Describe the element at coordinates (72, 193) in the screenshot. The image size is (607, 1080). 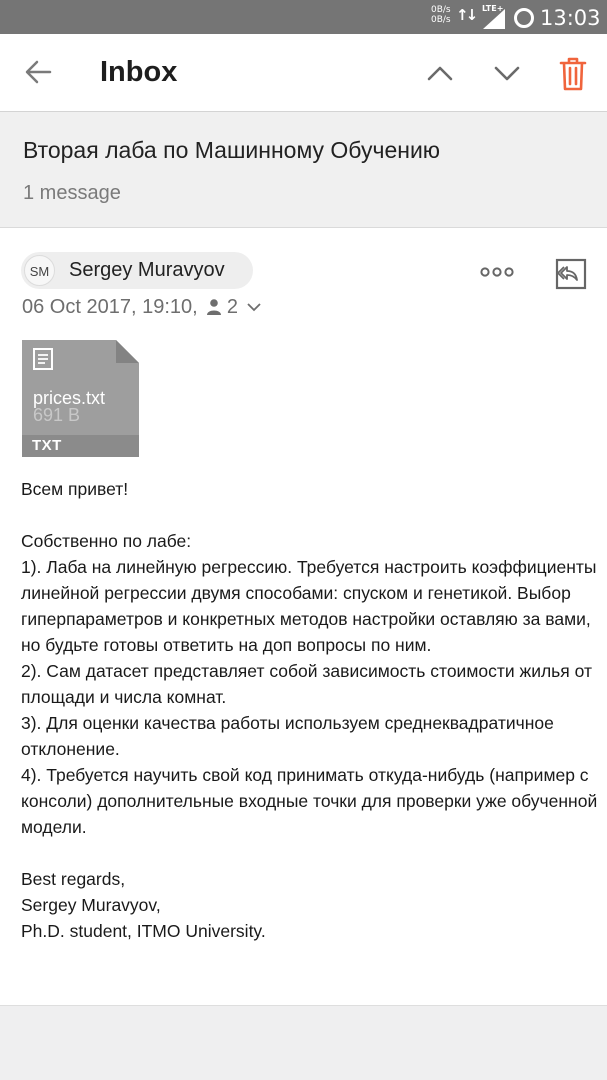
I see `message-count: 1 message` at that location.